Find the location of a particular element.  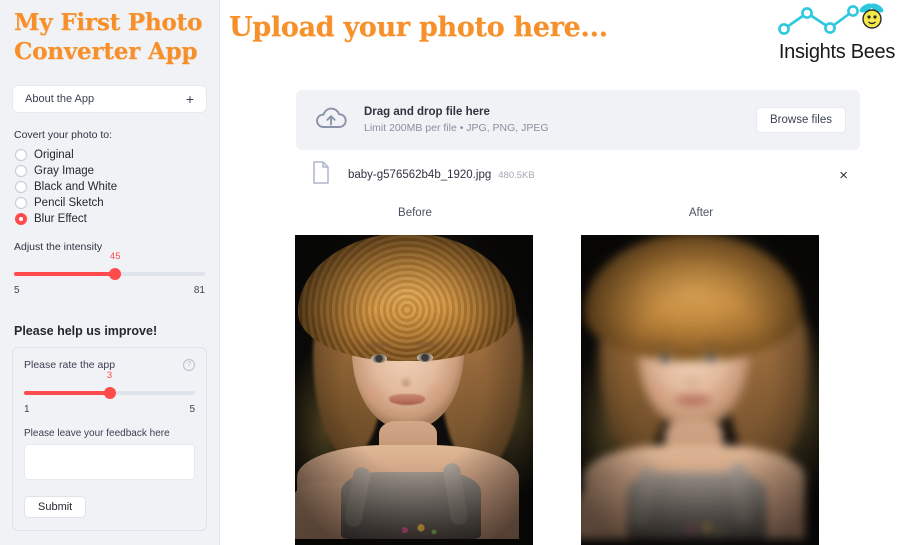

remove-file-icon: × is located at coordinates (843, 175).